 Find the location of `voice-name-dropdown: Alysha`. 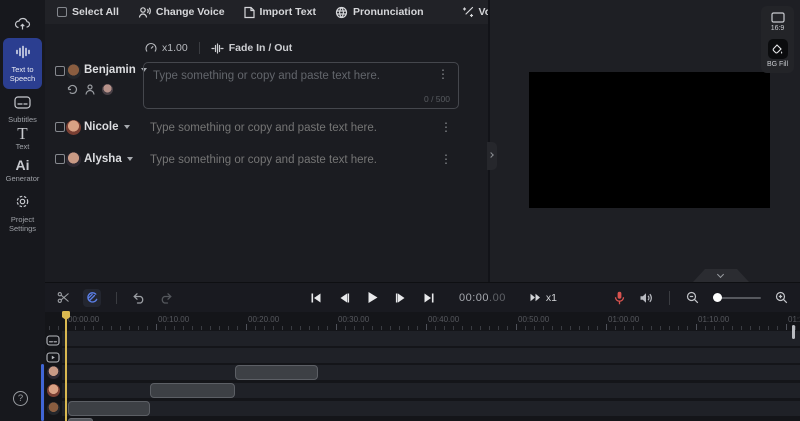

voice-name-dropdown: Alysha is located at coordinates (108, 159).